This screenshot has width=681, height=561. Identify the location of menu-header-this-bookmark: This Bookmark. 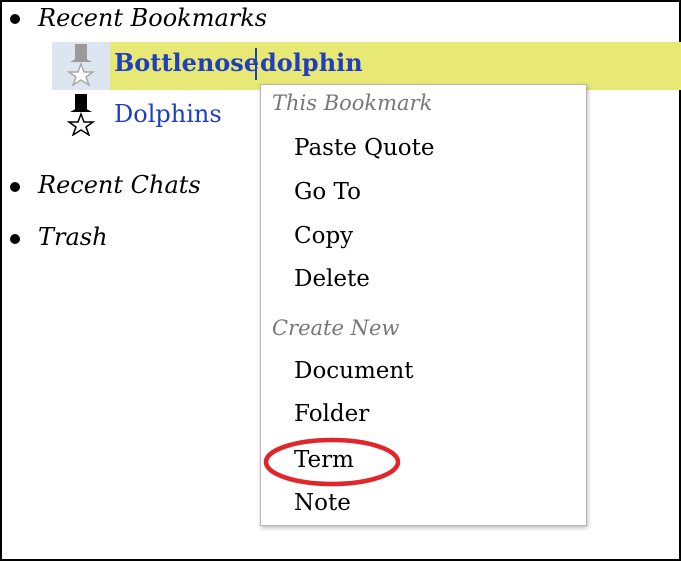
(352, 103).